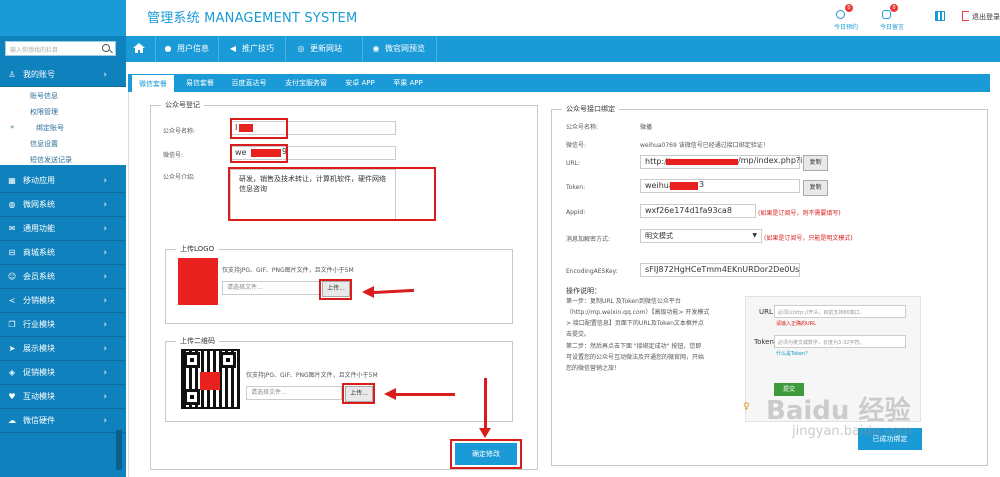  Describe the element at coordinates (796, 324) in the screenshot. I see `mini-url-hint: 请输入正确的URL` at that location.